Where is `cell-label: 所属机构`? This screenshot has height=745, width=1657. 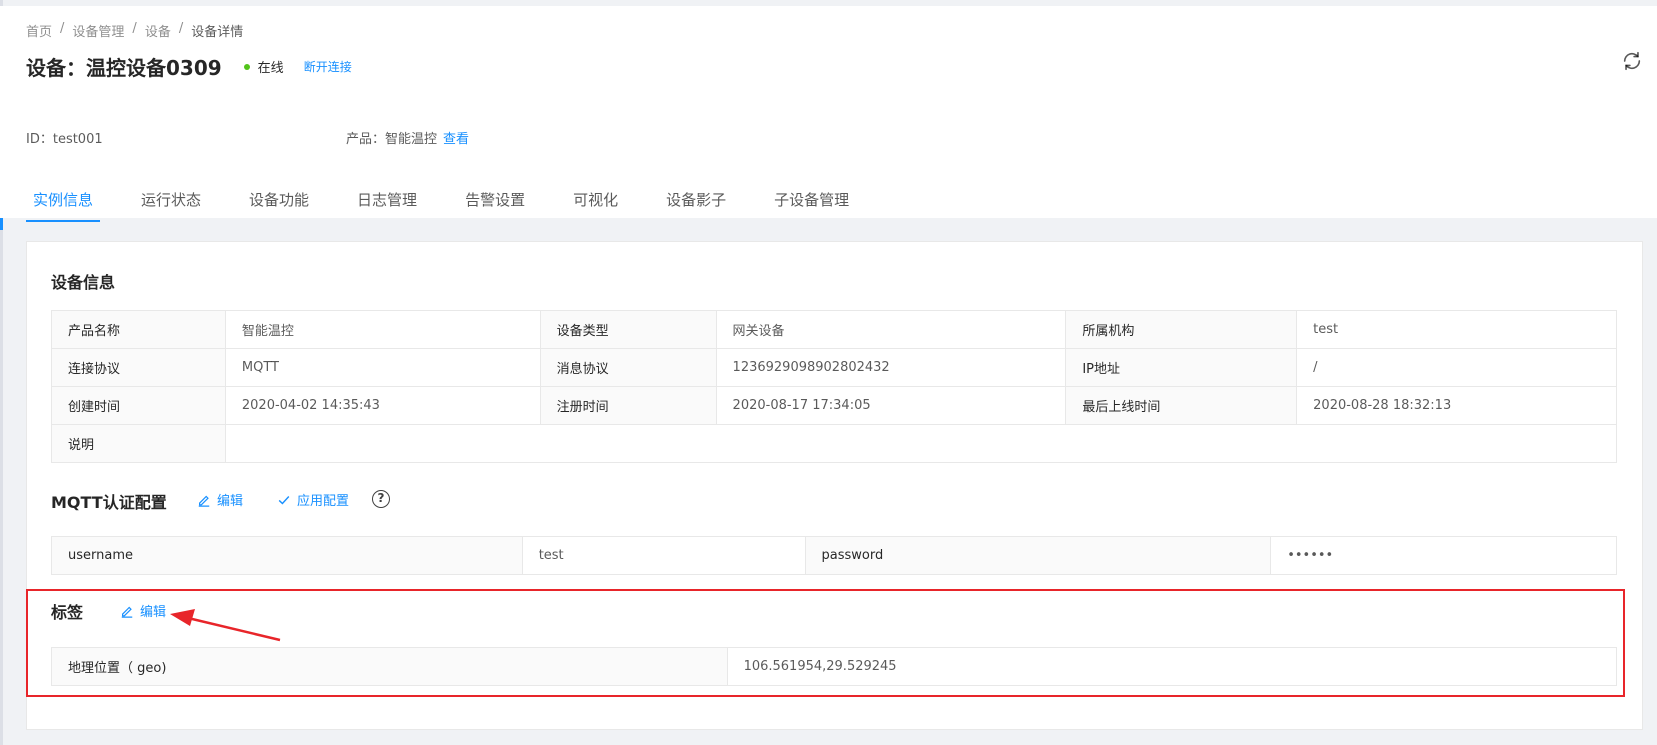
cell-label: 所属机构 is located at coordinates (1181, 329).